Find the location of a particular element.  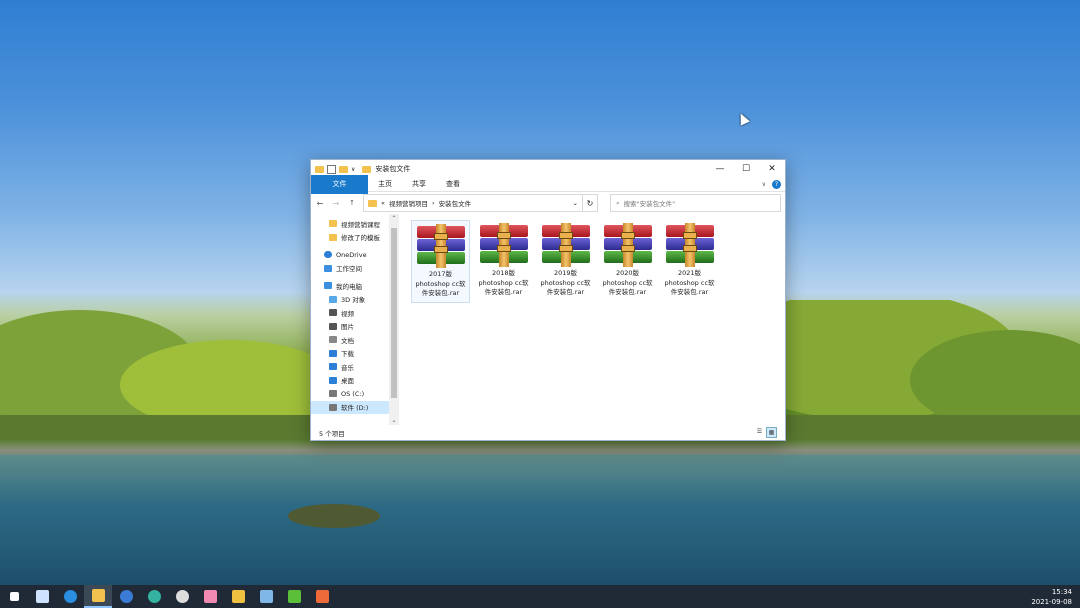

file-item: 2018版 photoshop cc软 件安装包.rar is located at coordinates (503, 260).